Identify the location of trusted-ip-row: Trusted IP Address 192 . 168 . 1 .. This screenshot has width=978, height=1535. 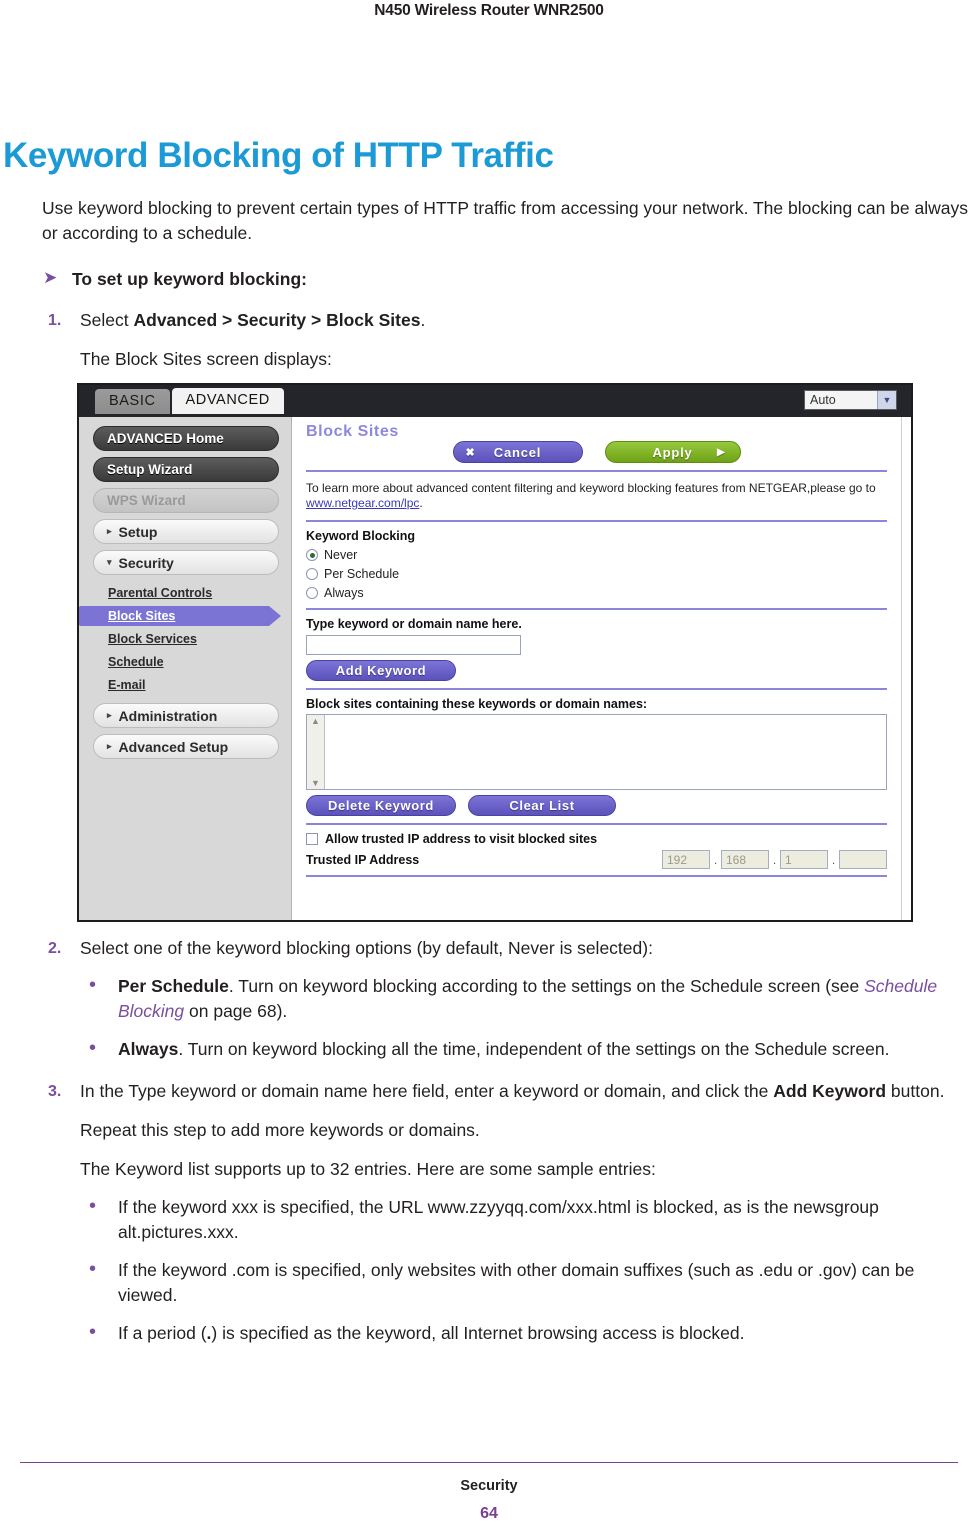
(596, 859).